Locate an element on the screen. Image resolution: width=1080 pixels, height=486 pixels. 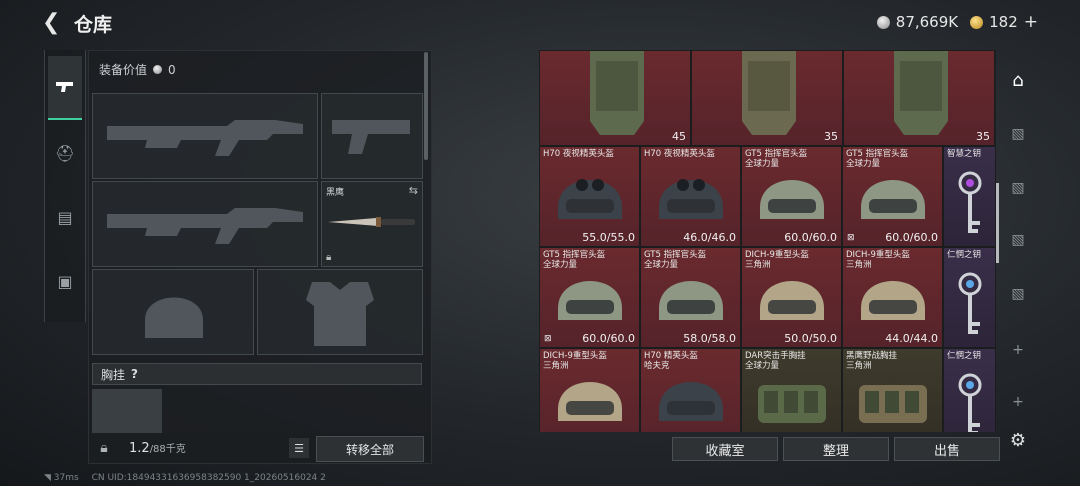
item-count: 35 is located at coordinates (983, 136).